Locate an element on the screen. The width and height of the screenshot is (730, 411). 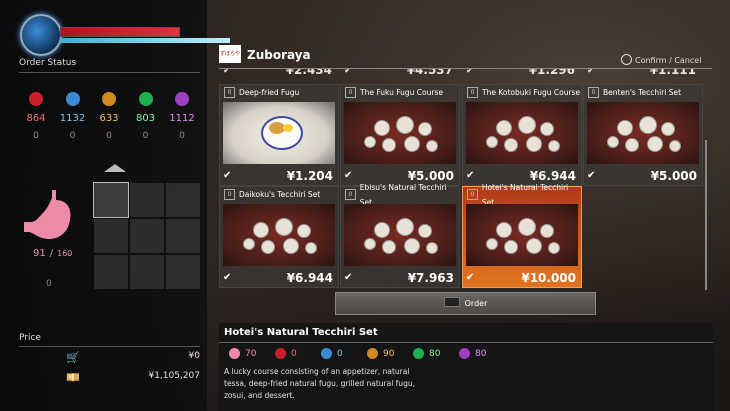
confirm-cancel-label: Confirm / Cancel is located at coordinates (668, 60).